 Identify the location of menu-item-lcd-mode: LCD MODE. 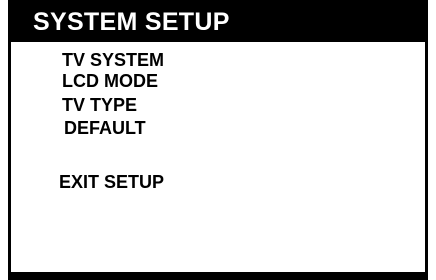
(110, 81).